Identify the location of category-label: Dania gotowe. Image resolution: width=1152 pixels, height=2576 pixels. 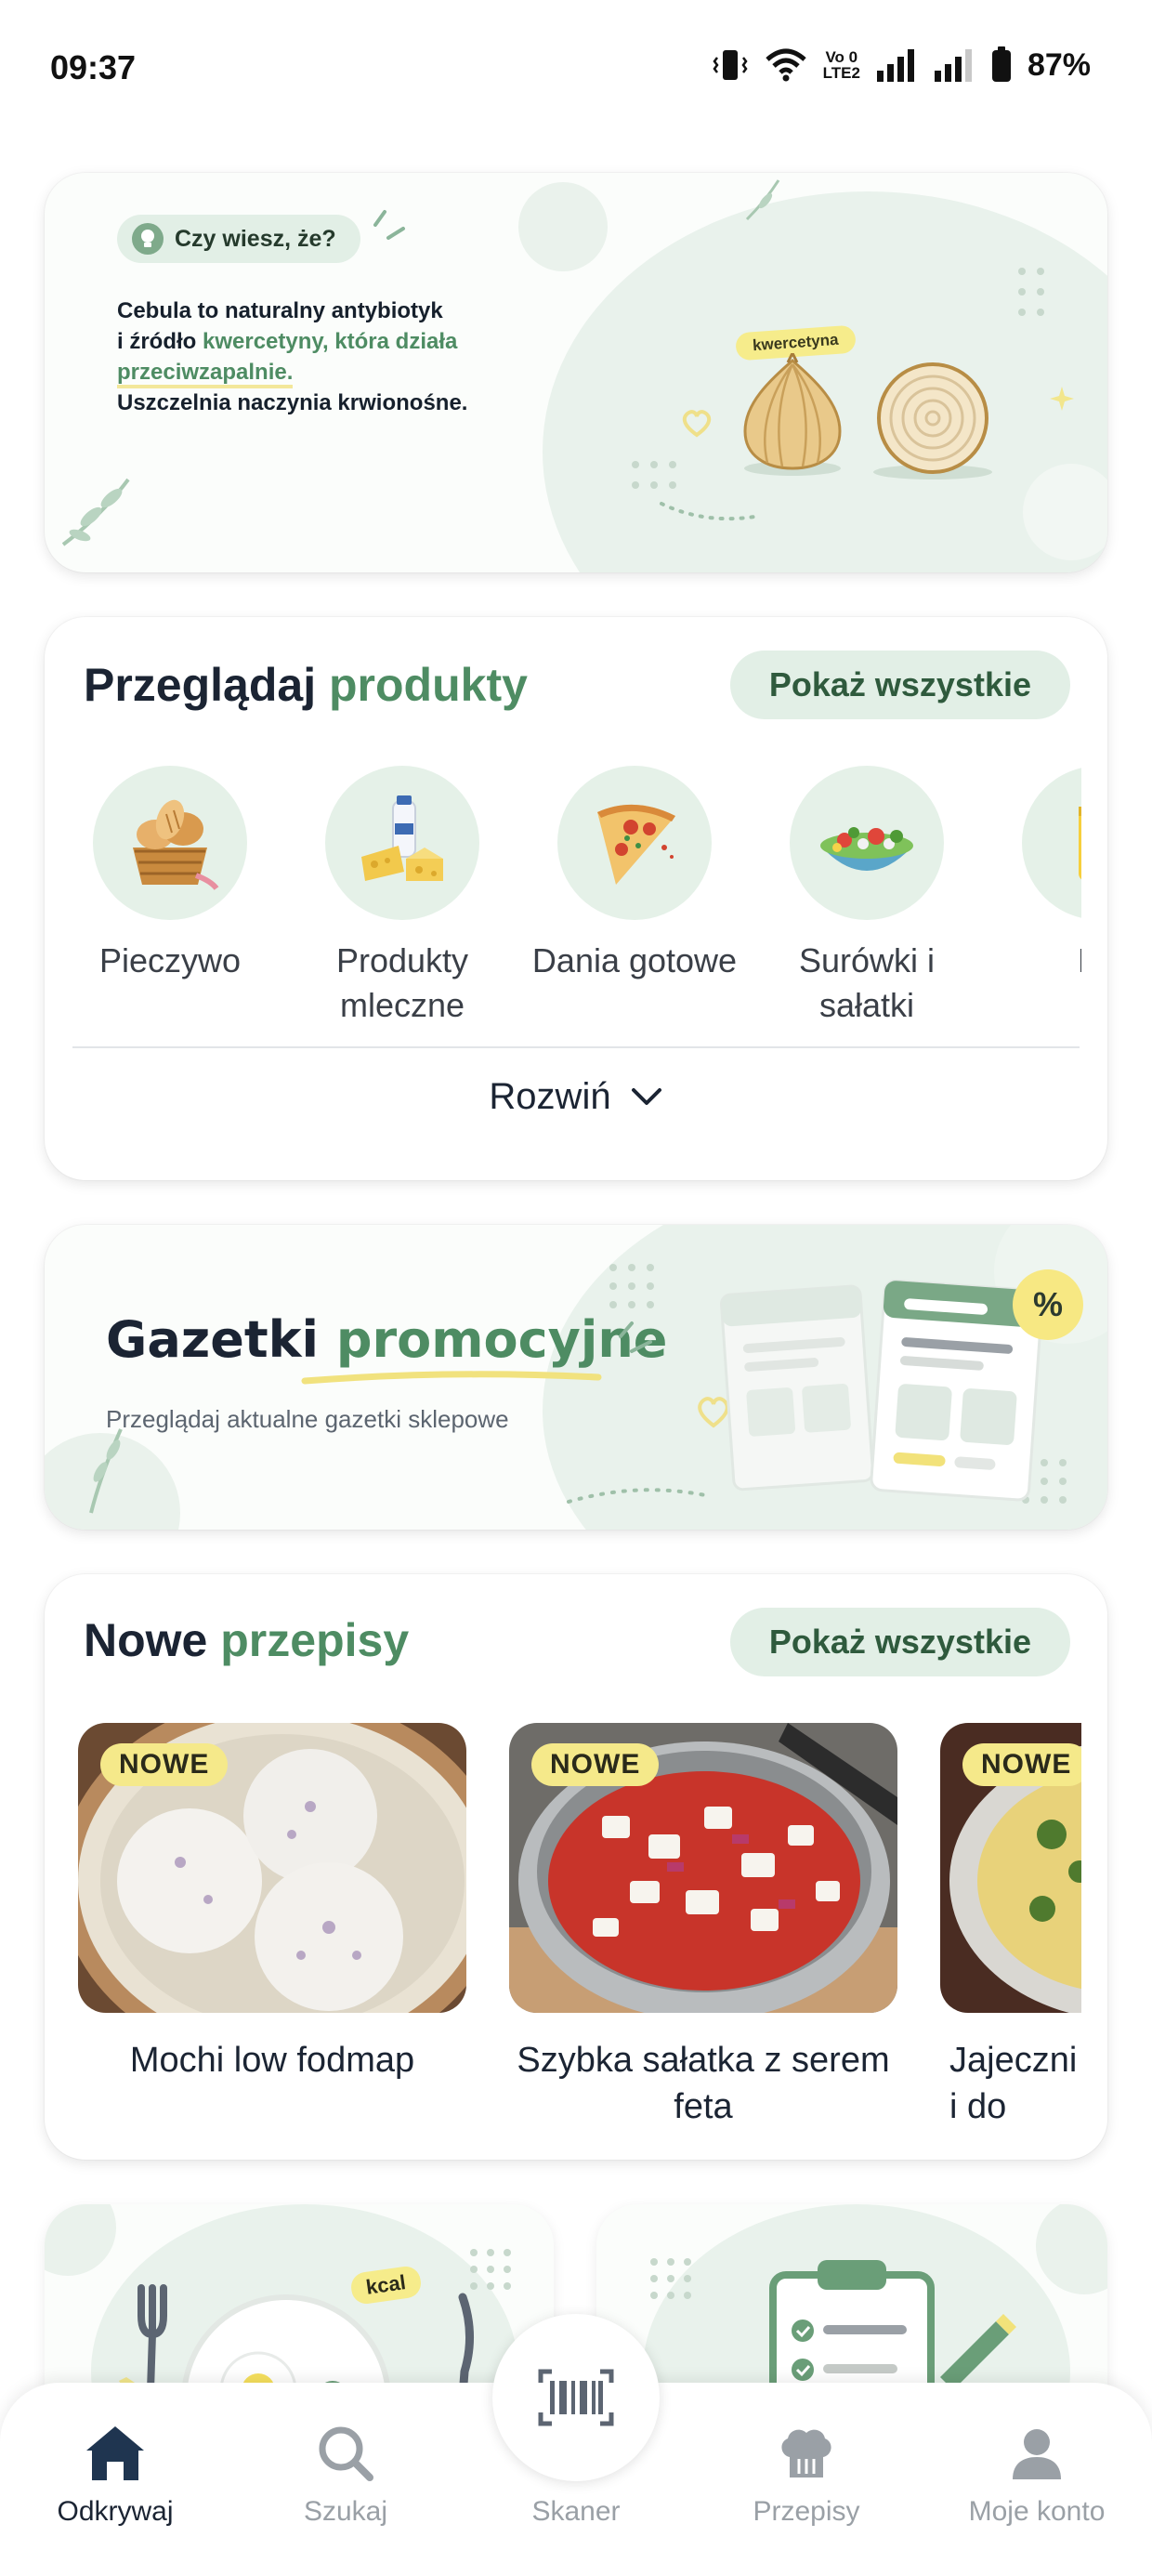
(634, 960).